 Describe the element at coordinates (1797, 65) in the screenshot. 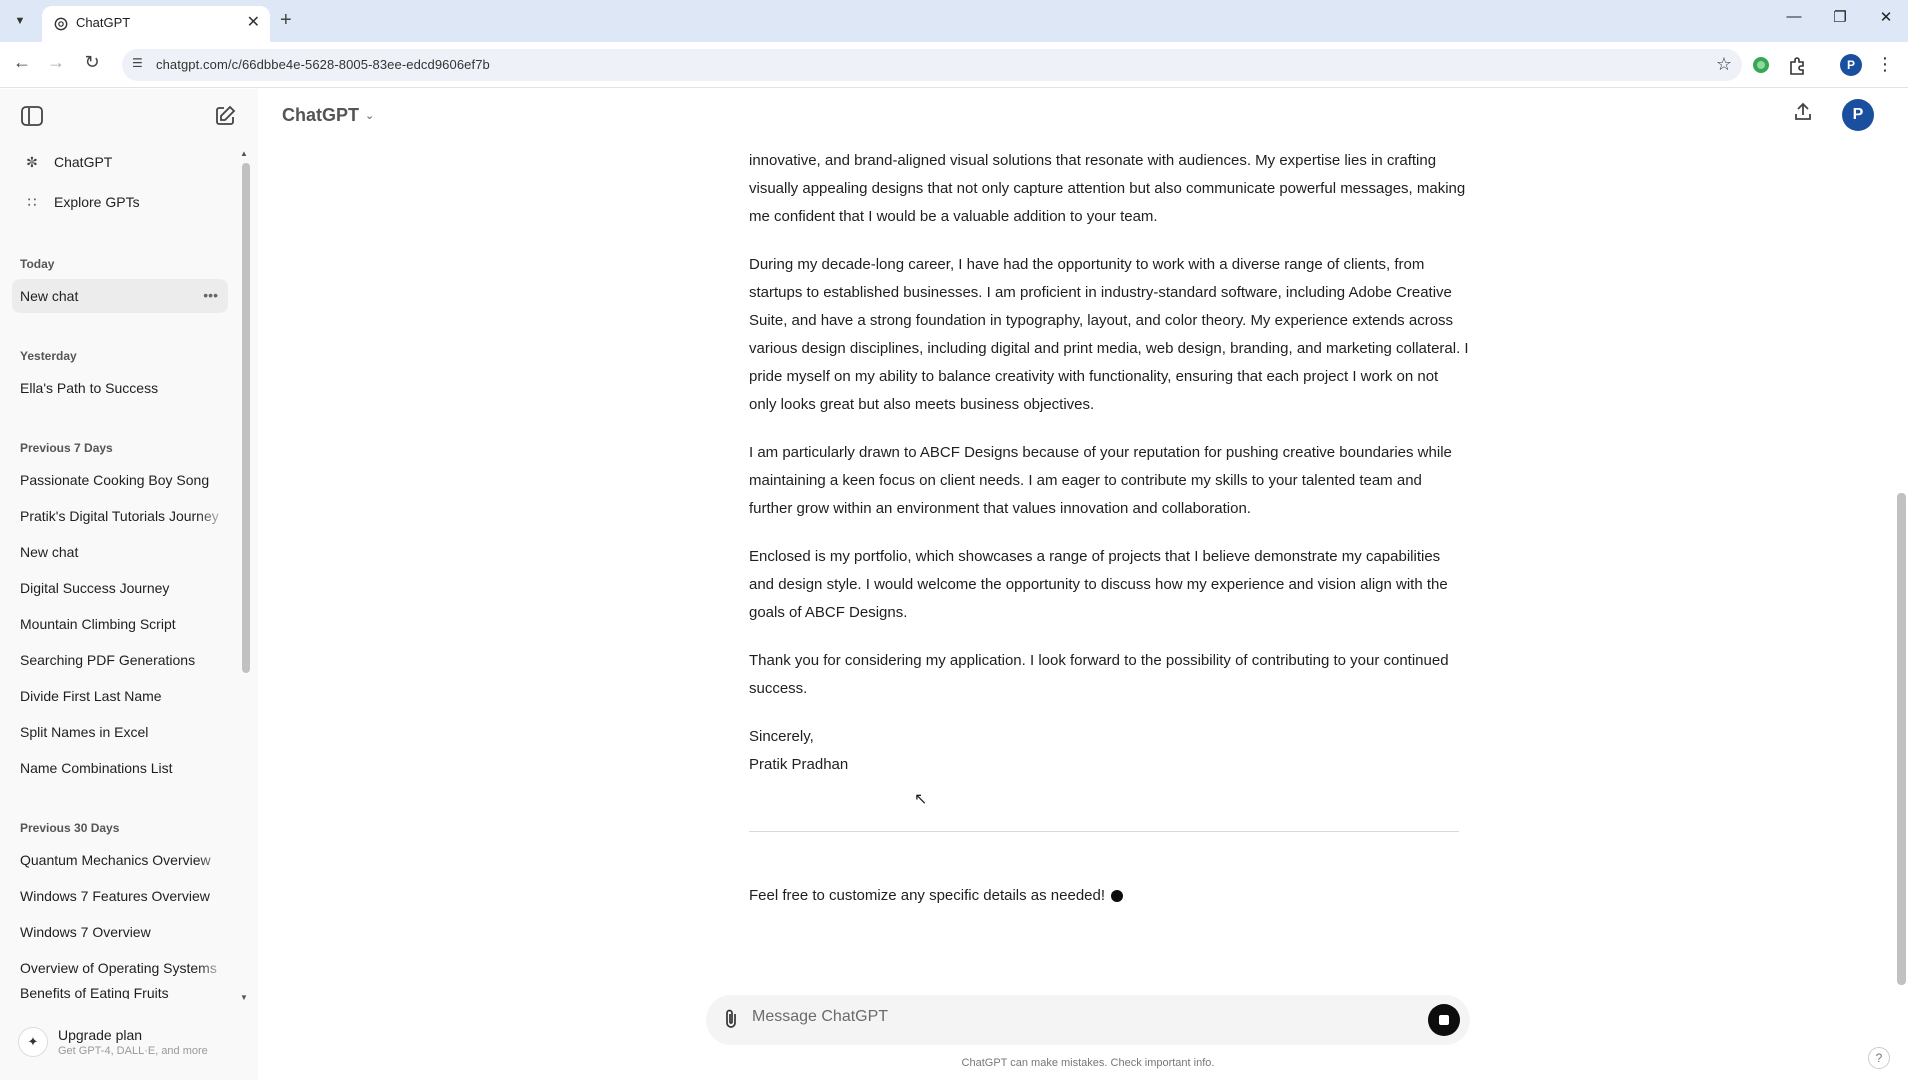

I see `extensions-puzzle-icon` at that location.